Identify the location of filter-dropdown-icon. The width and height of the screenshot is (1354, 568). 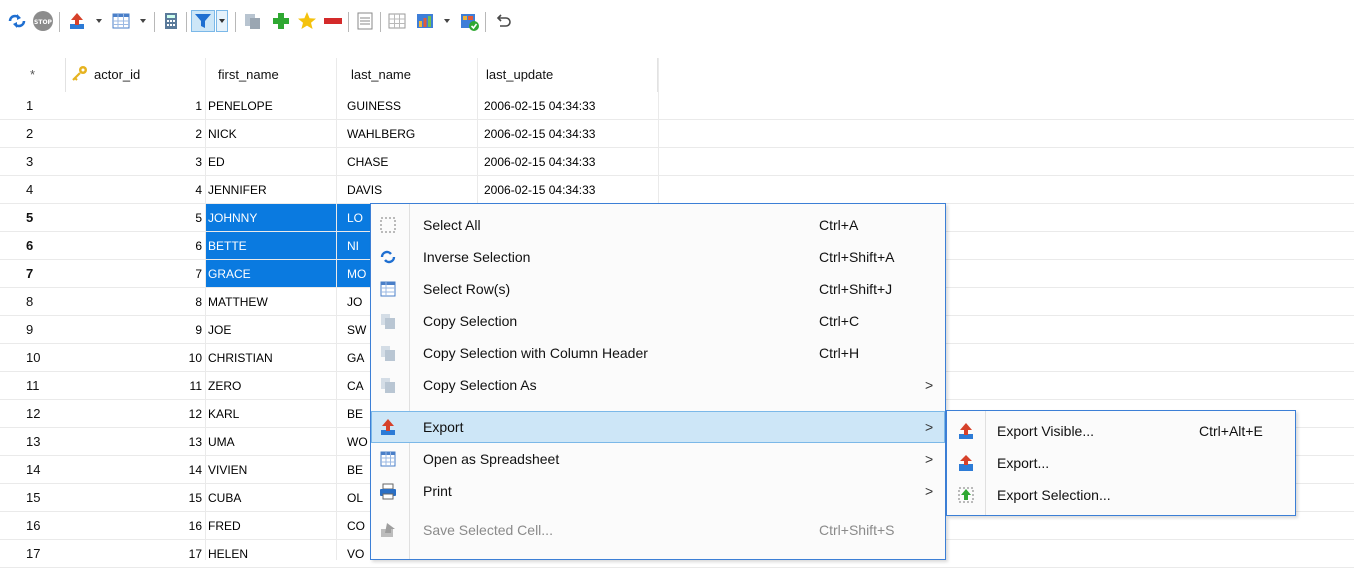
(222, 21).